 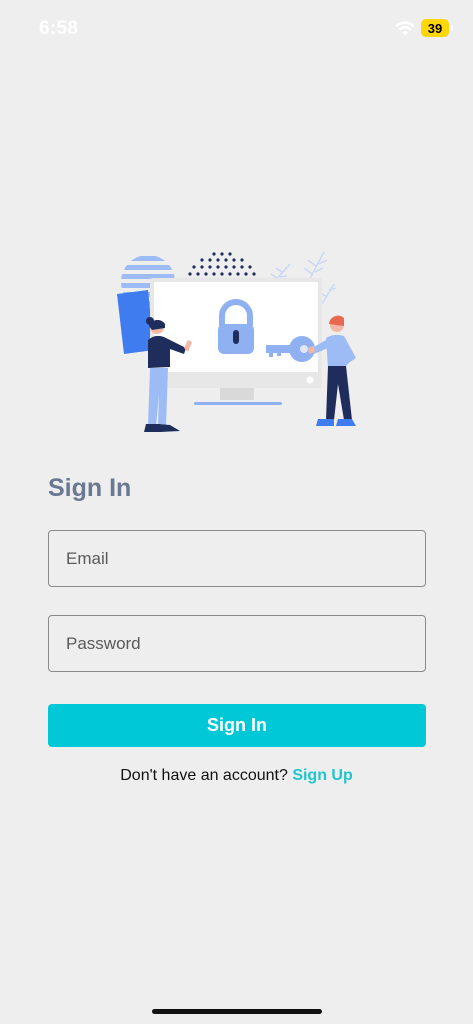 I want to click on email-field, so click(x=237, y=558).